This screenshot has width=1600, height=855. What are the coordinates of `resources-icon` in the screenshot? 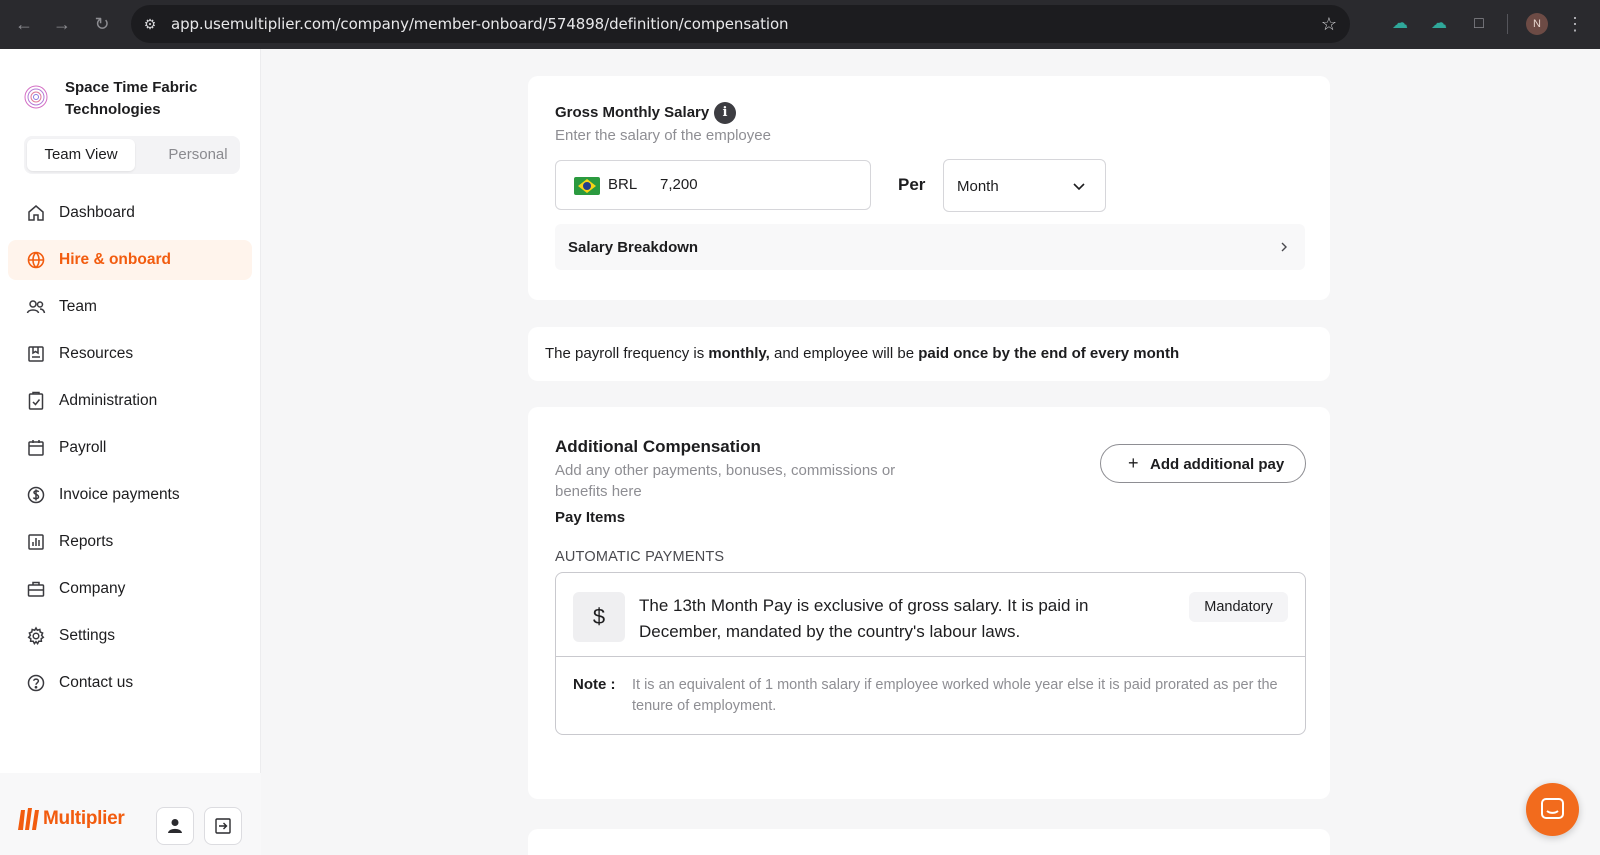 It's located at (36, 354).